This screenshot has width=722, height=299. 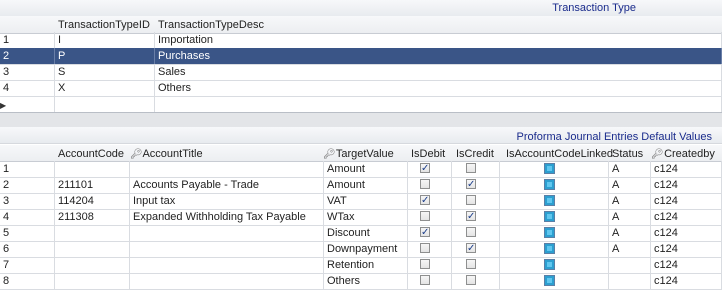 I want to click on account-code-cell: 211308, so click(x=92, y=217).